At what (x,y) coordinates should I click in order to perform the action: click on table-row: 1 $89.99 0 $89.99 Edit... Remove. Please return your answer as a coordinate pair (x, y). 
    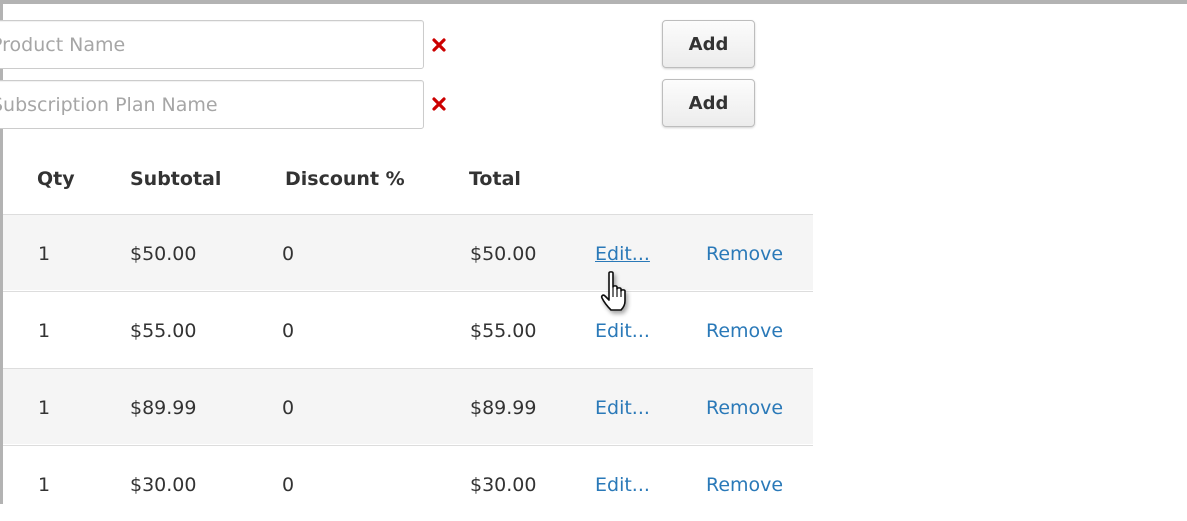
    Looking at the image, I should click on (408, 406).